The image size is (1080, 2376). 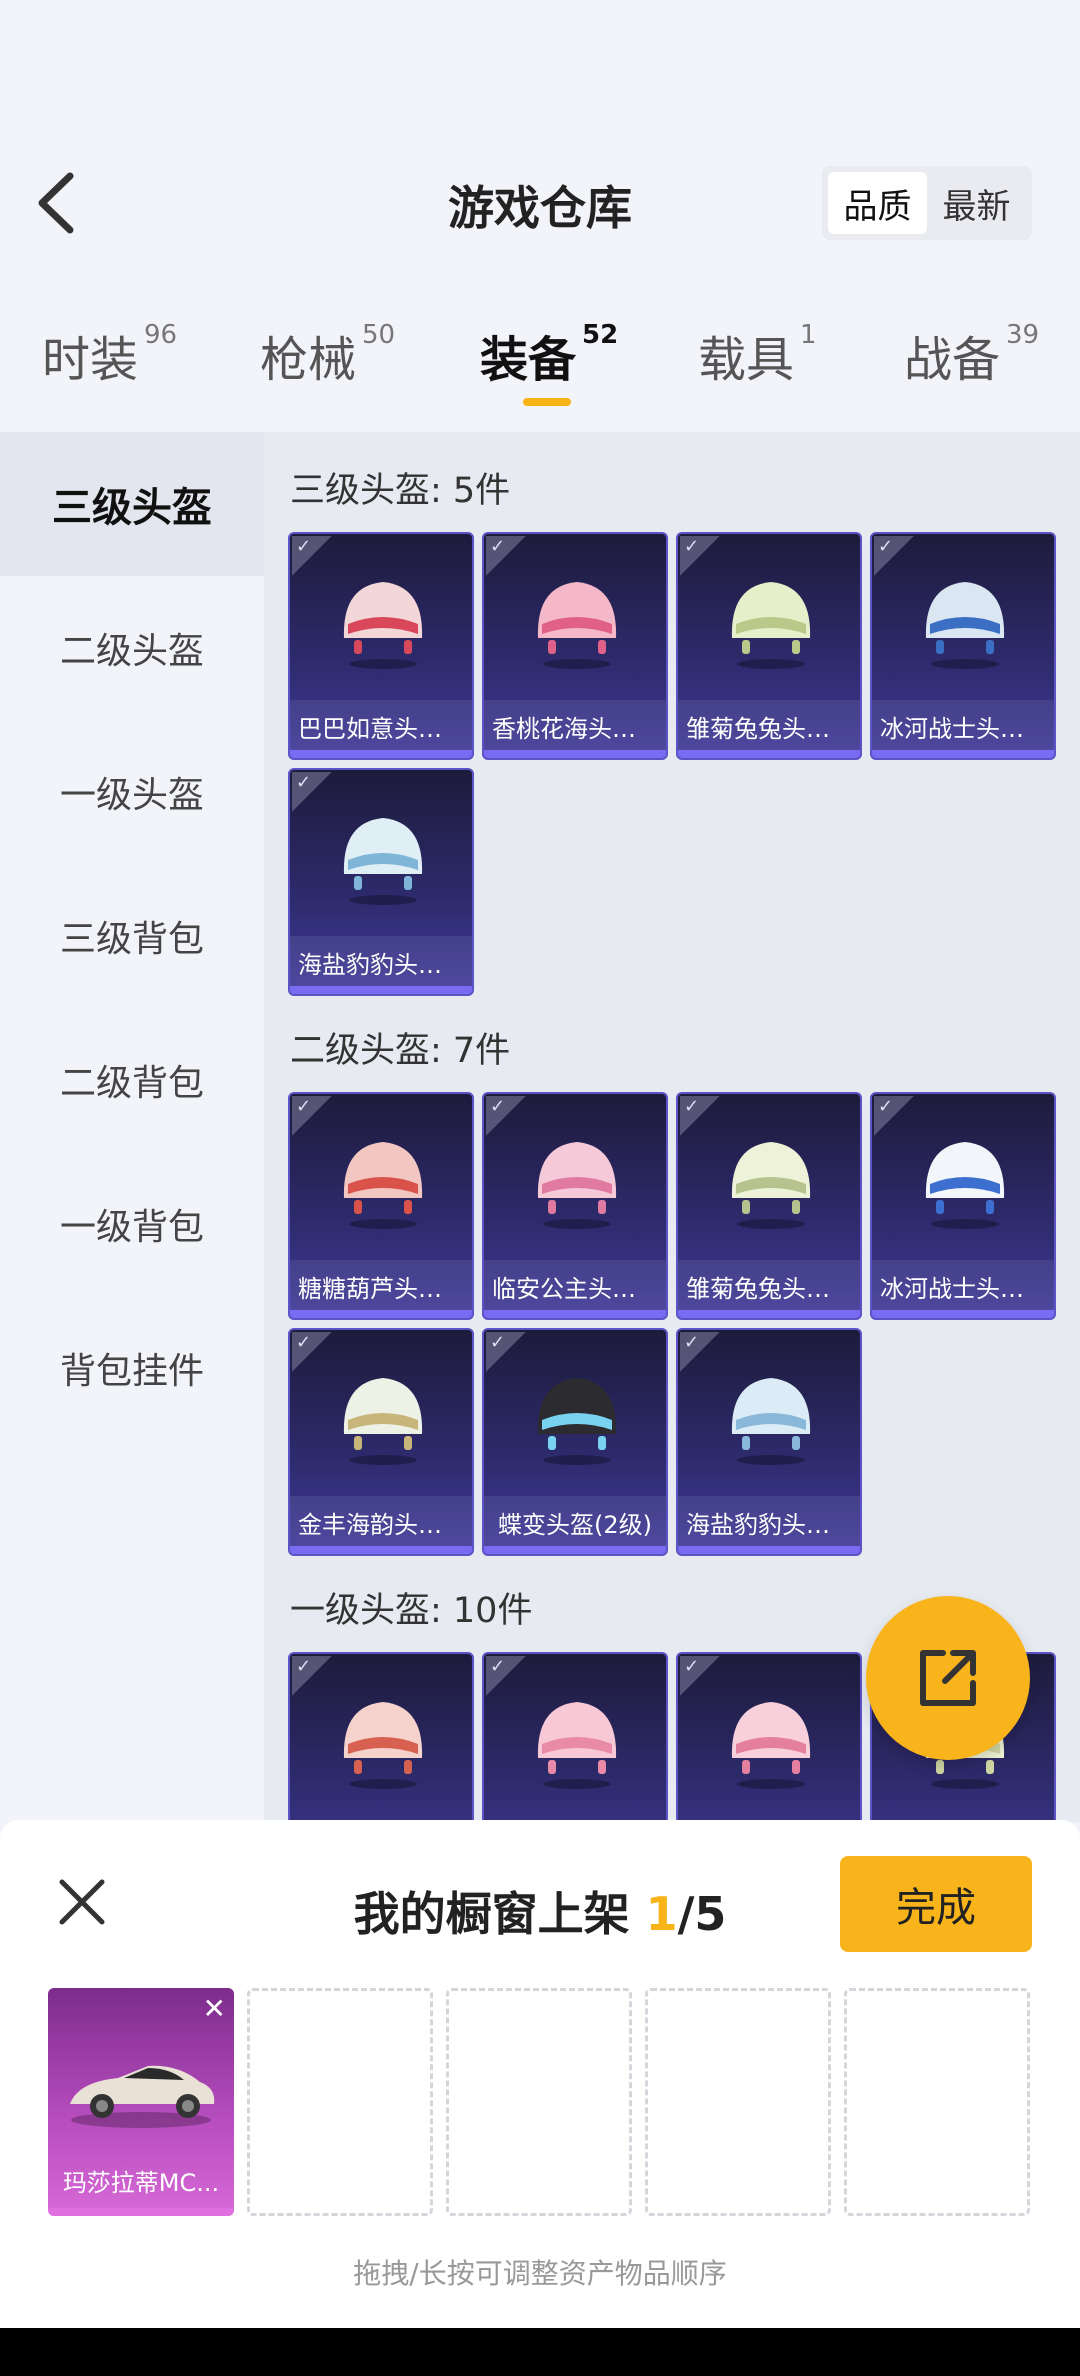 What do you see at coordinates (411, 1611) in the screenshot?
I see `section-title: 一级头盔: 10件` at bounding box center [411, 1611].